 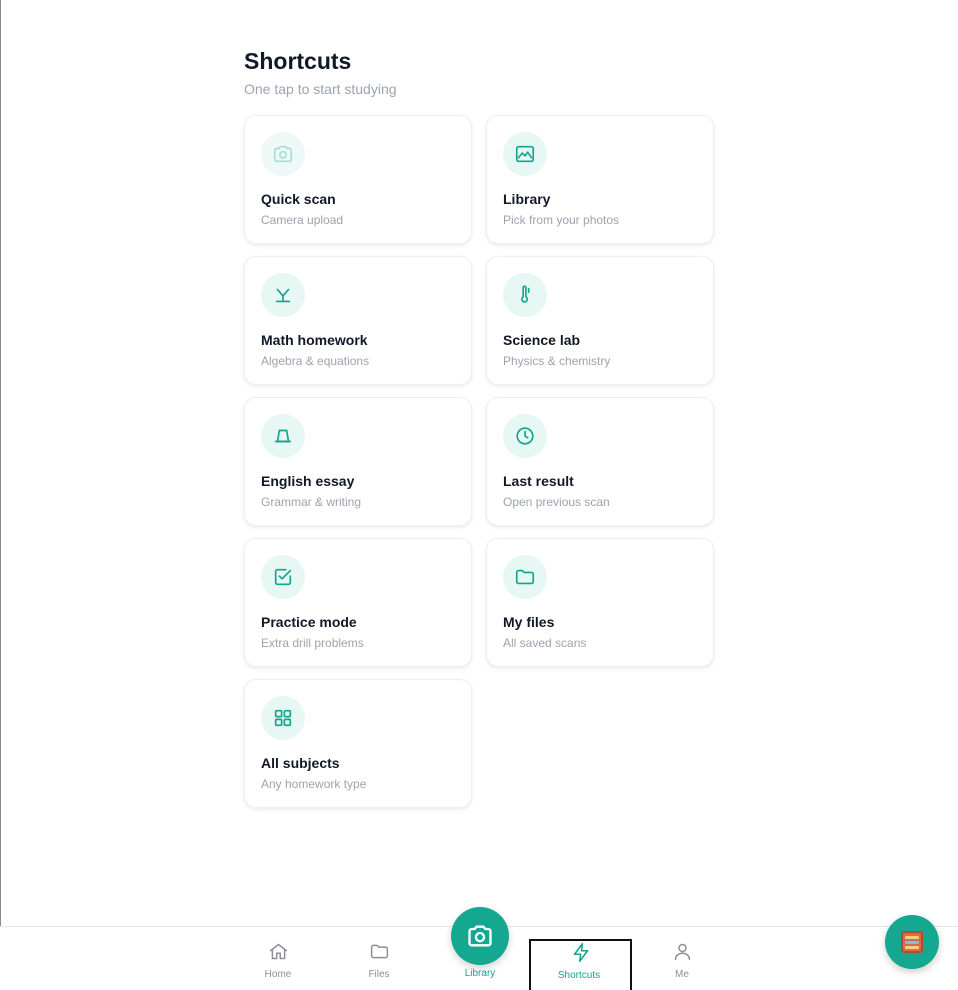 I want to click on user-icon, so click(x=682, y=952).